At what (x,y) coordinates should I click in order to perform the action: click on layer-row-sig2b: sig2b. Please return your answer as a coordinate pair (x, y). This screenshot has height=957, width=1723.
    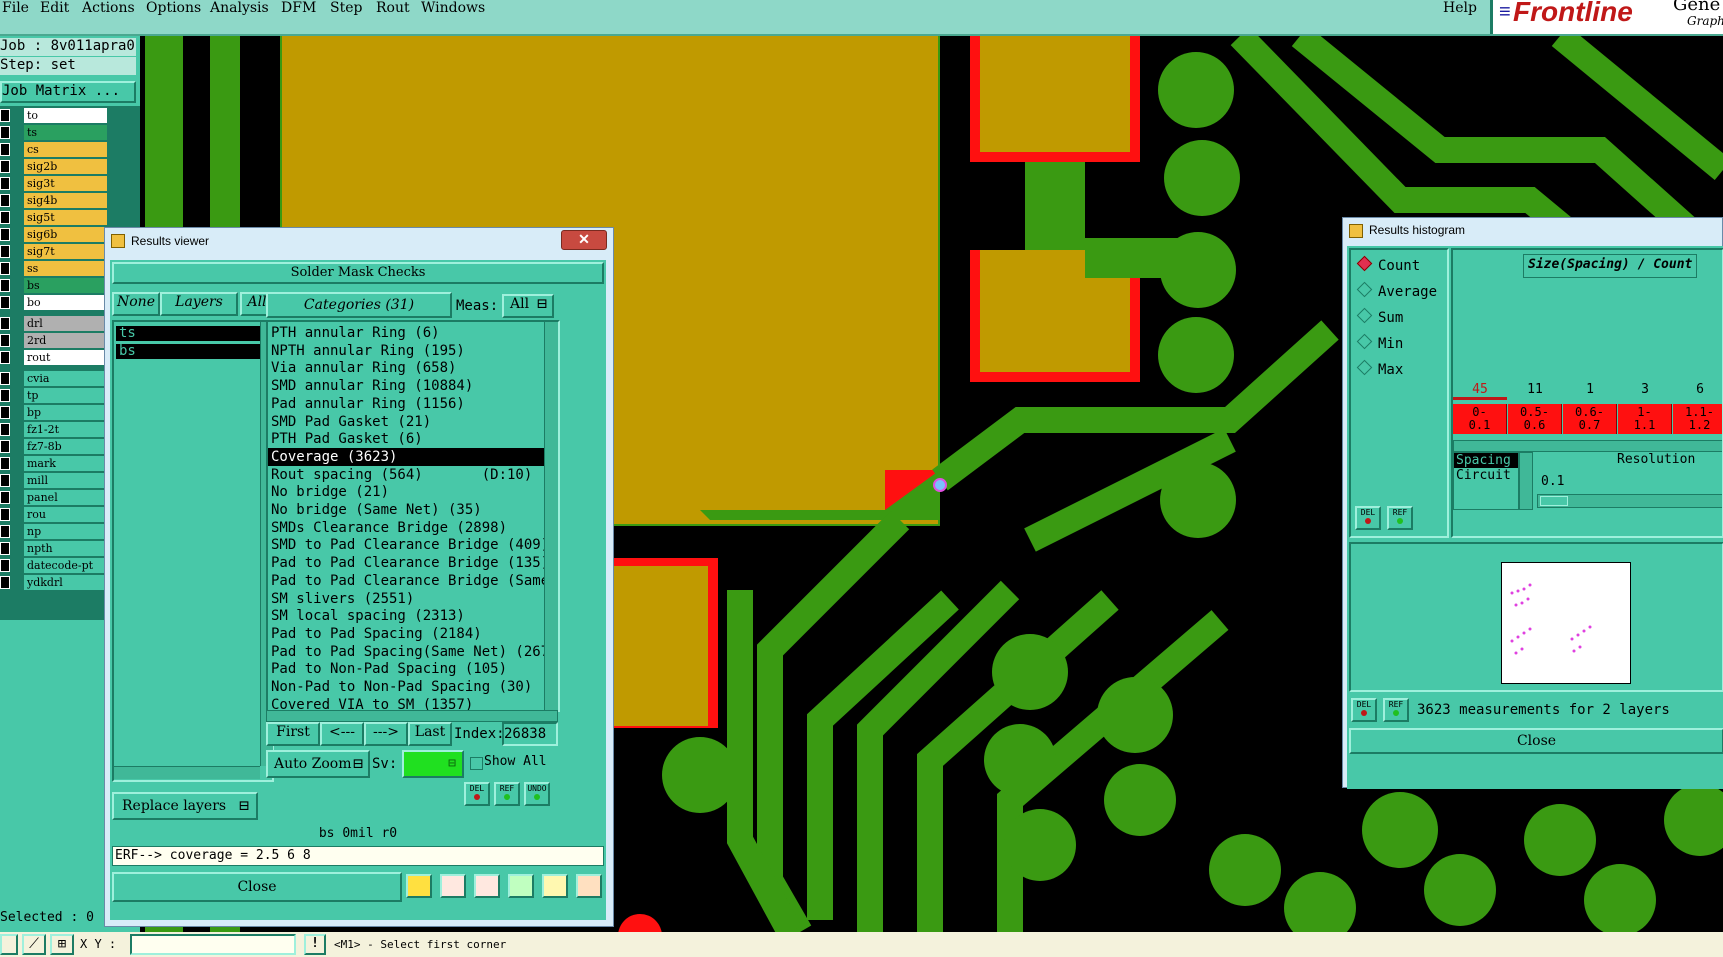
    Looking at the image, I should click on (65, 166).